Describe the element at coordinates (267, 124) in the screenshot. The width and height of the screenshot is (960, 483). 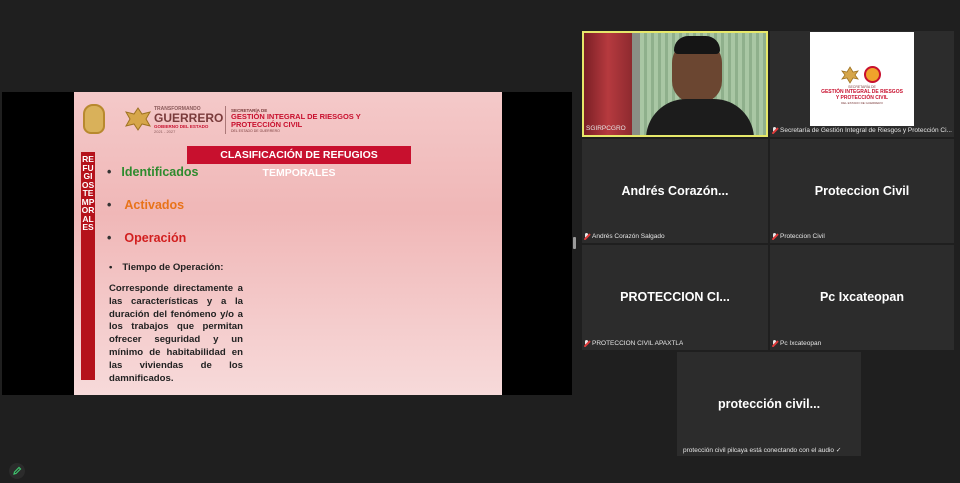
I see `sec-line-3: PROTECCIÓN CIVIL` at that location.